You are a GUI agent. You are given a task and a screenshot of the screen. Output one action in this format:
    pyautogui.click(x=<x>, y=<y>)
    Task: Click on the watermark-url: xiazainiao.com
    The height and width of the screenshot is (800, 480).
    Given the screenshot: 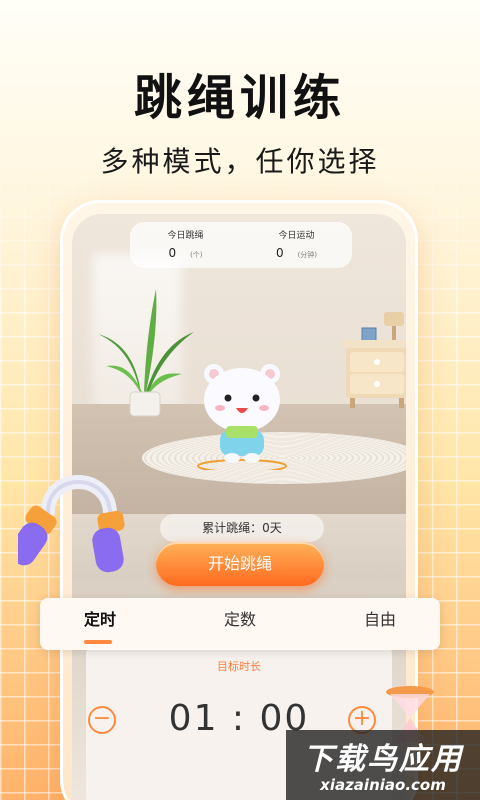 What is the action you would take?
    pyautogui.click(x=383, y=785)
    